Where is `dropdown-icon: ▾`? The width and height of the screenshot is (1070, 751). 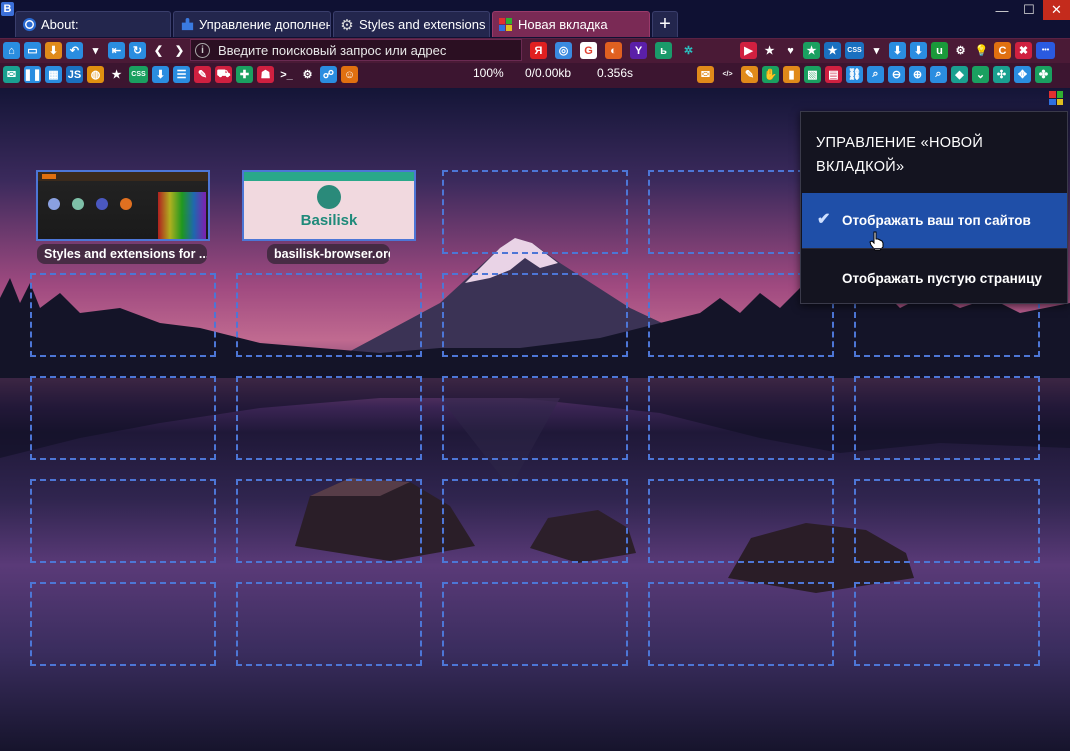 dropdown-icon: ▾ is located at coordinates (95, 50).